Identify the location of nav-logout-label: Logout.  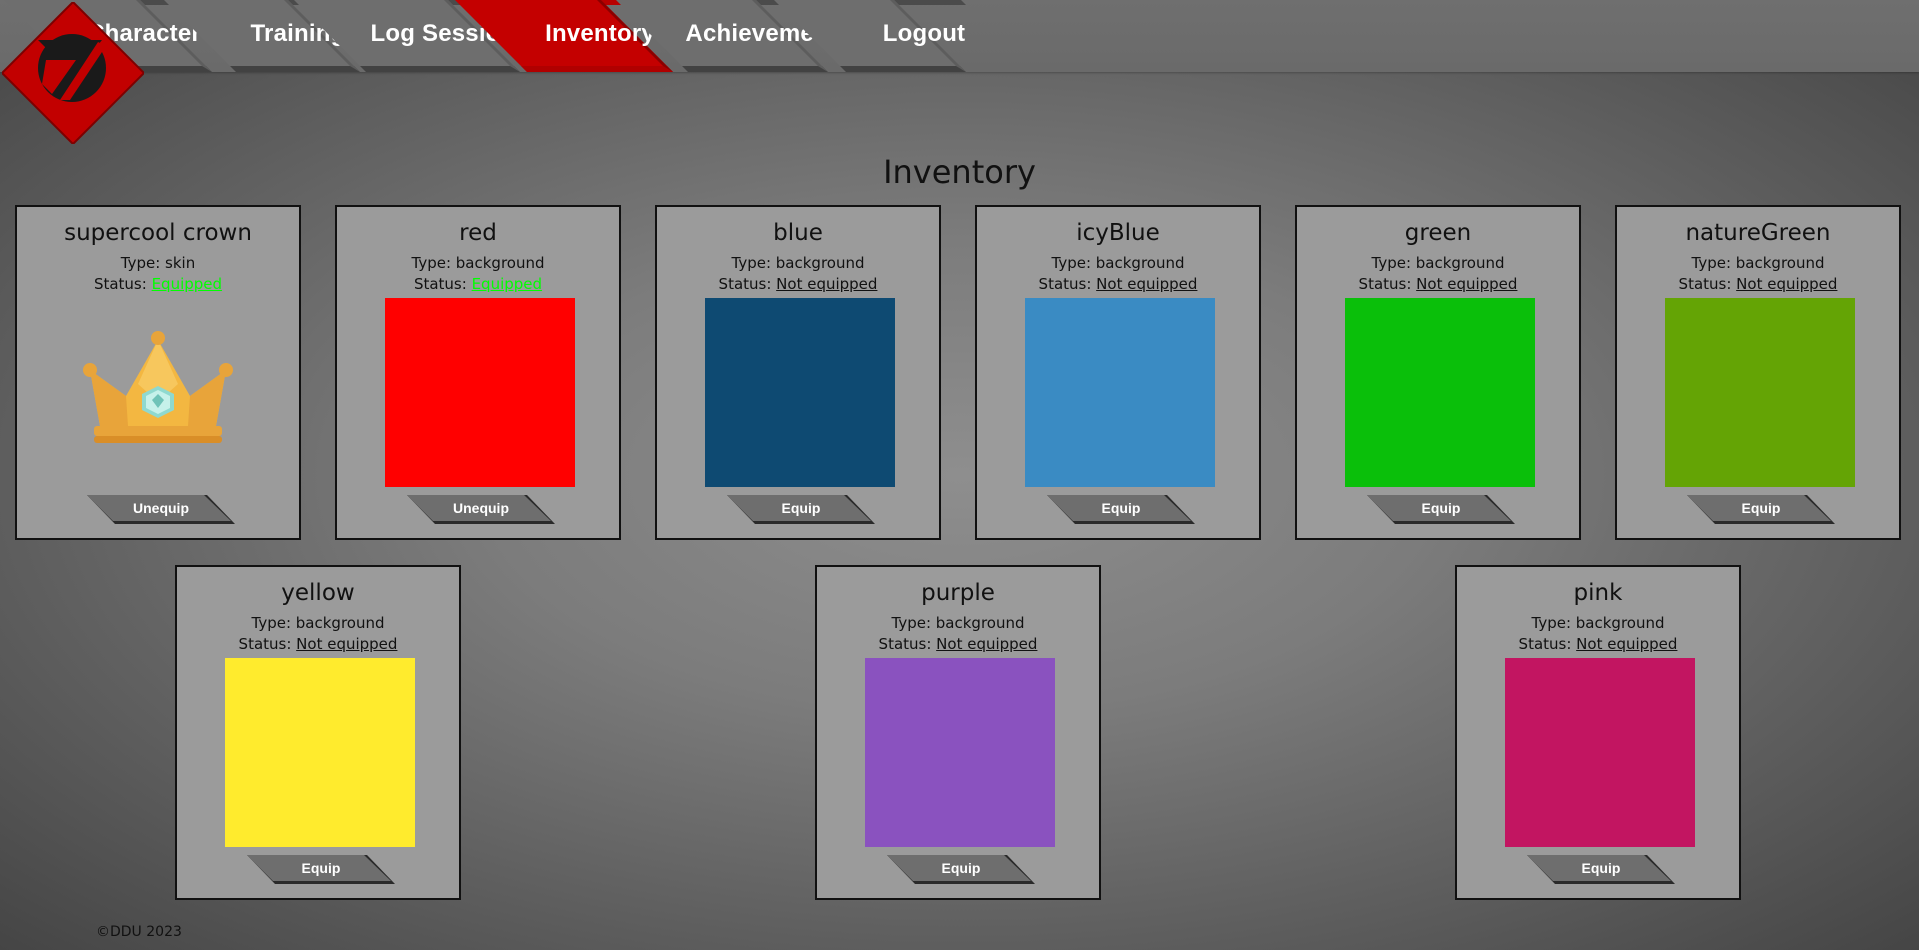
(924, 33).